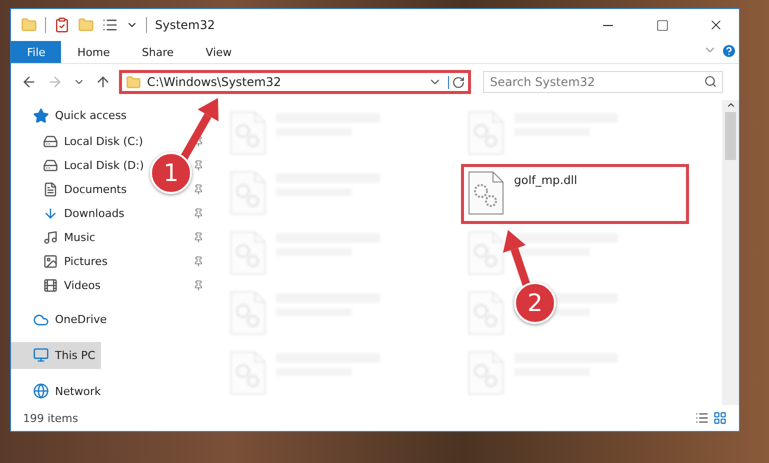 This screenshot has height=463, width=769. I want to click on search-field: Search System32, so click(603, 82).